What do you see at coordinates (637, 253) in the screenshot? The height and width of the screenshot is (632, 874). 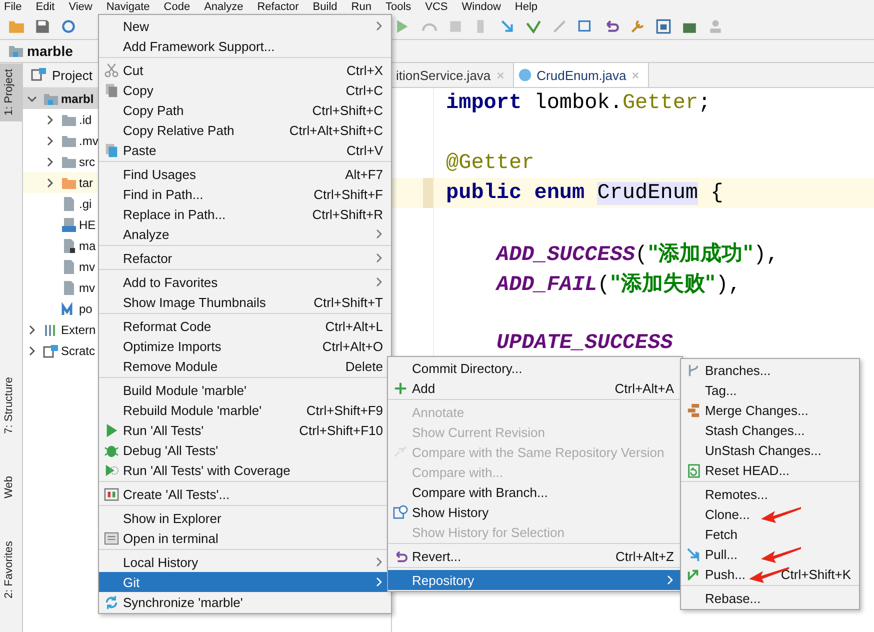 I see `code-line: ADD_SUCCESS("添加成功"),` at bounding box center [637, 253].